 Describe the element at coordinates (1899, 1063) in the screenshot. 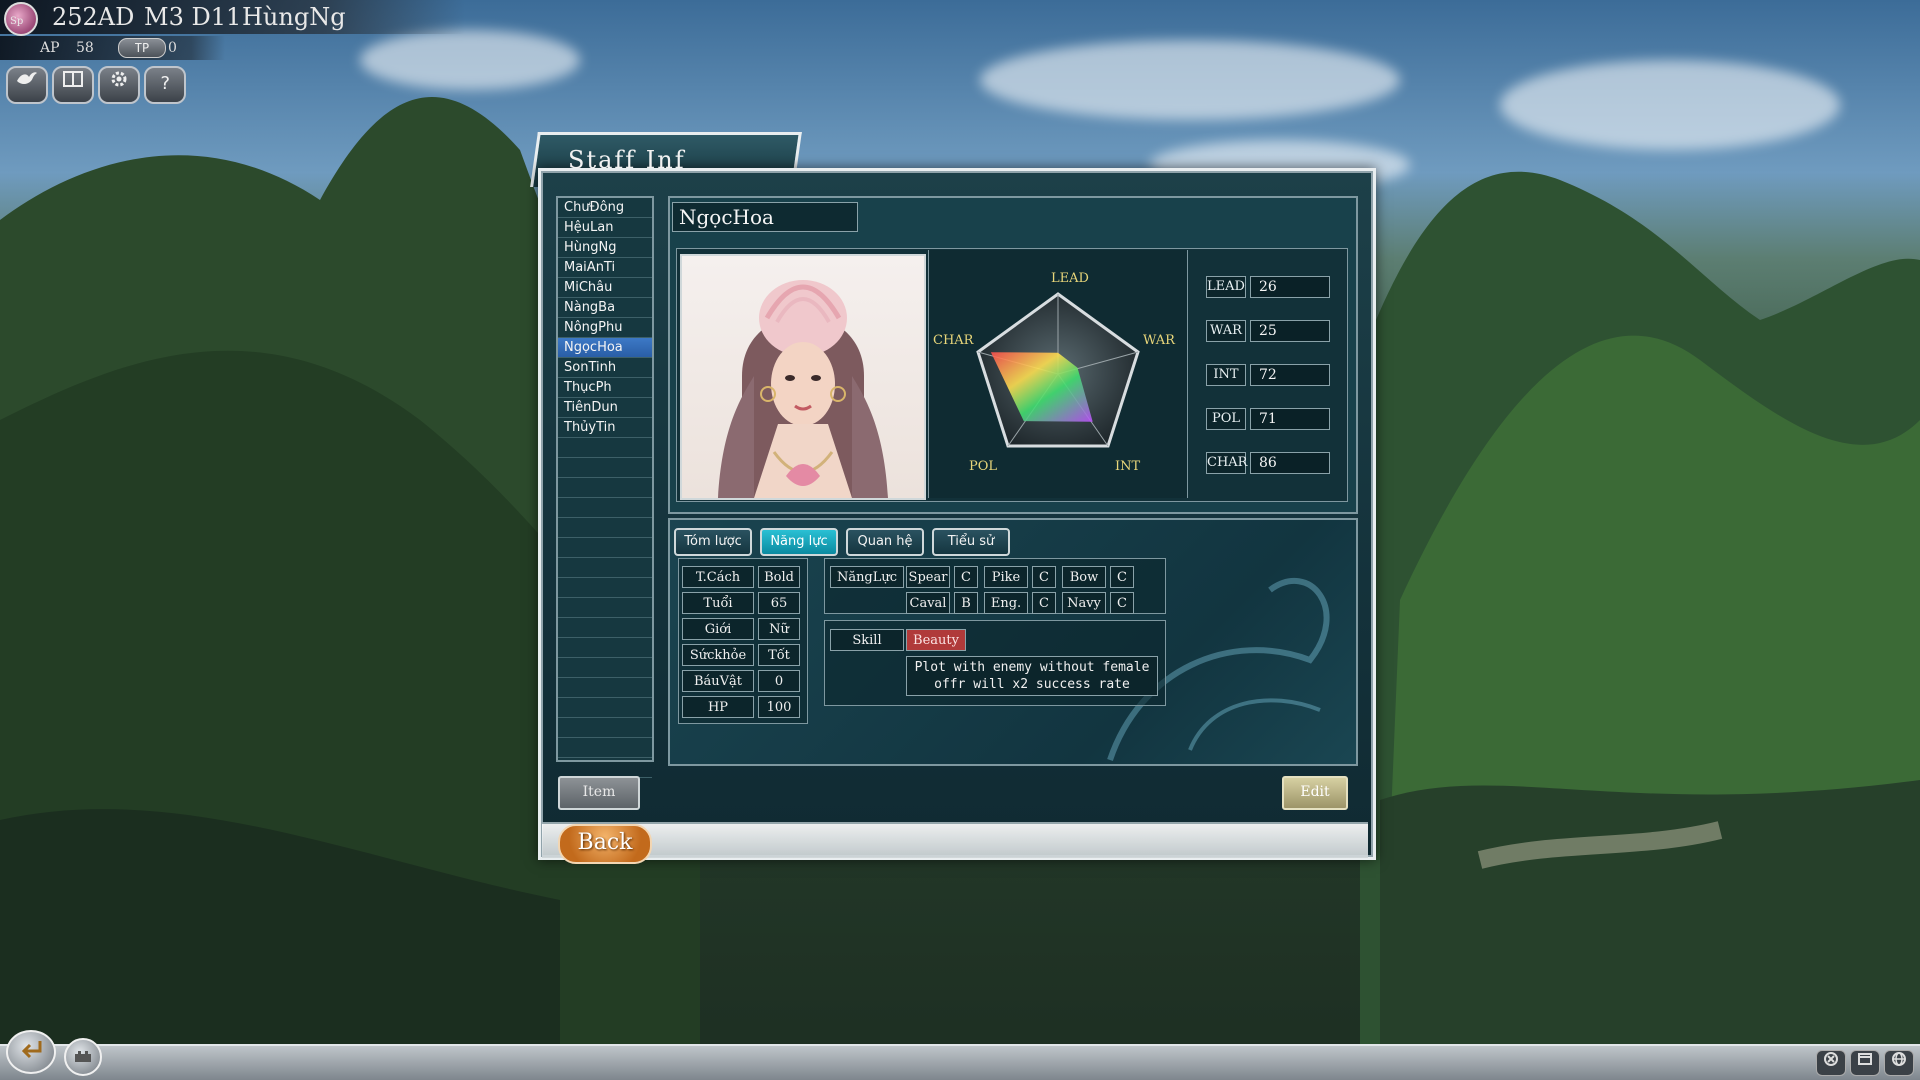

I see `globe-icon` at that location.